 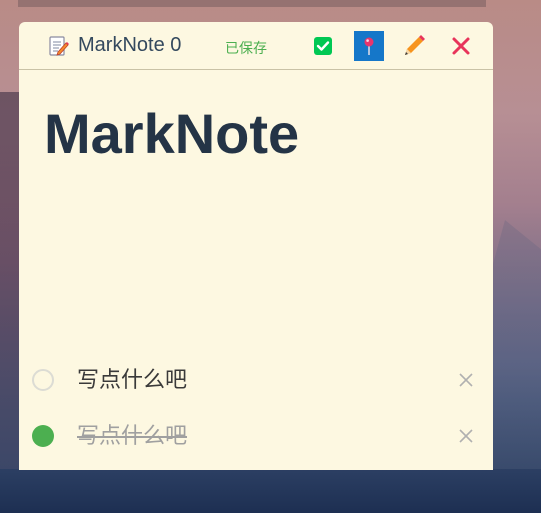 What do you see at coordinates (461, 46) in the screenshot?
I see `close-button` at bounding box center [461, 46].